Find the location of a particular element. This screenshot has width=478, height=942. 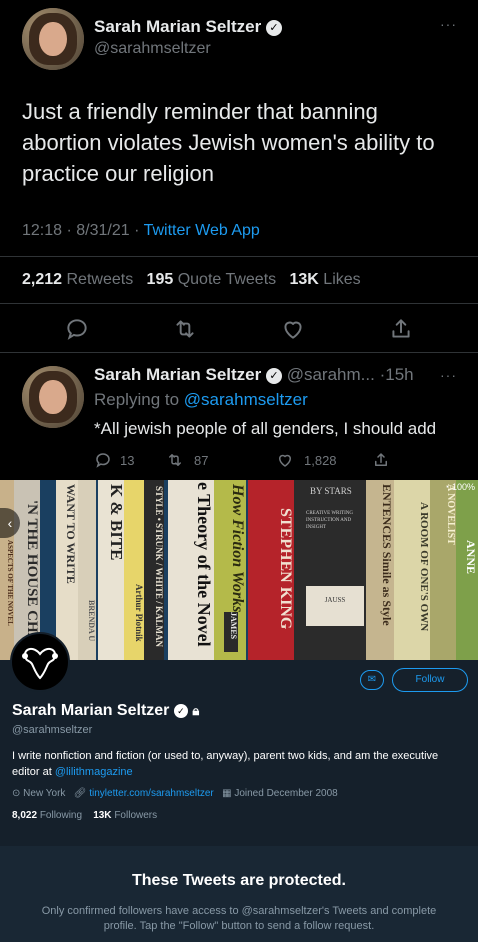

mail-icon: ✉ is located at coordinates (372, 679).